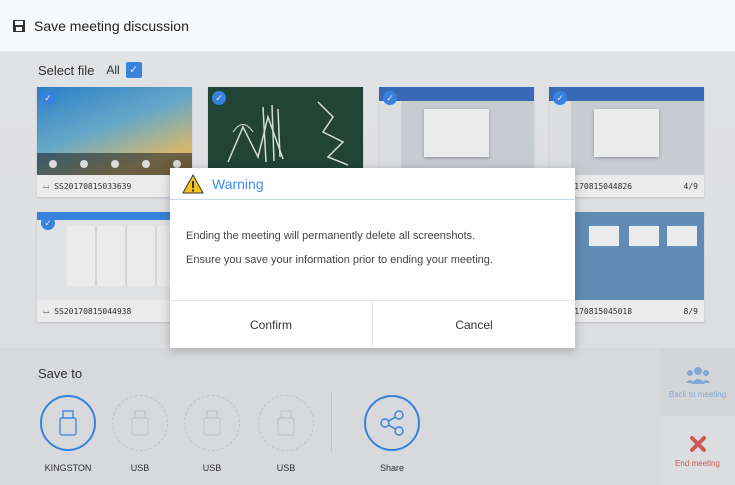 The image size is (735, 485). I want to click on dialog-title: Warning, so click(238, 183).